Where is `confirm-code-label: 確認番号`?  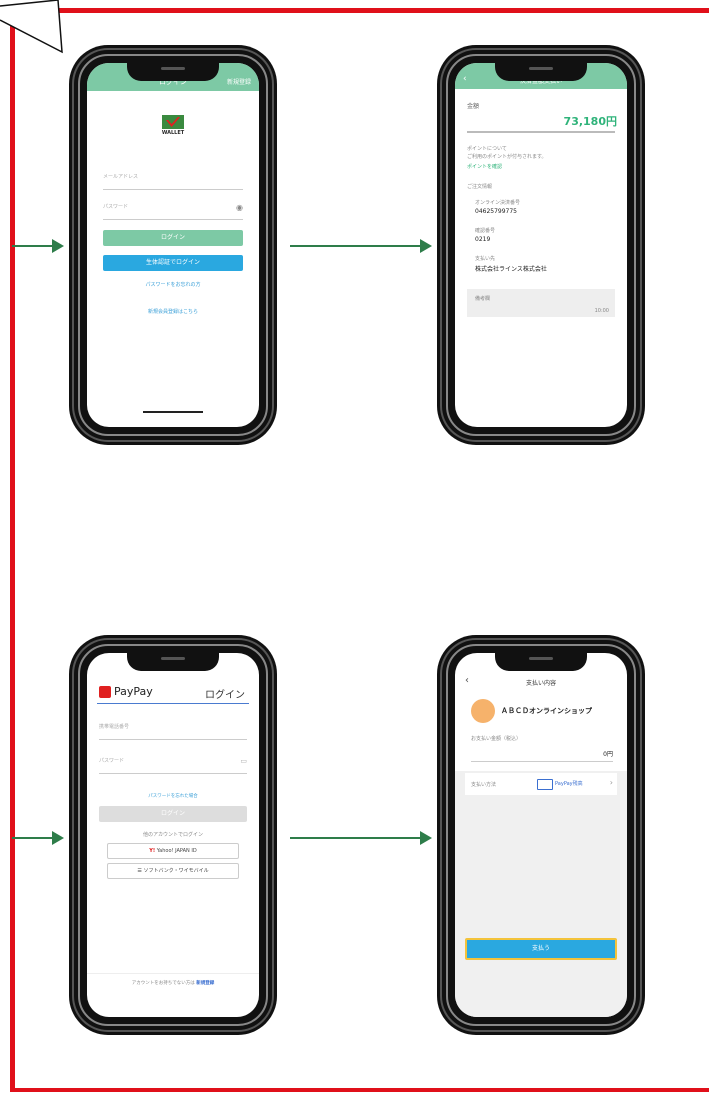
confirm-code-label: 確認番号 is located at coordinates (485, 231).